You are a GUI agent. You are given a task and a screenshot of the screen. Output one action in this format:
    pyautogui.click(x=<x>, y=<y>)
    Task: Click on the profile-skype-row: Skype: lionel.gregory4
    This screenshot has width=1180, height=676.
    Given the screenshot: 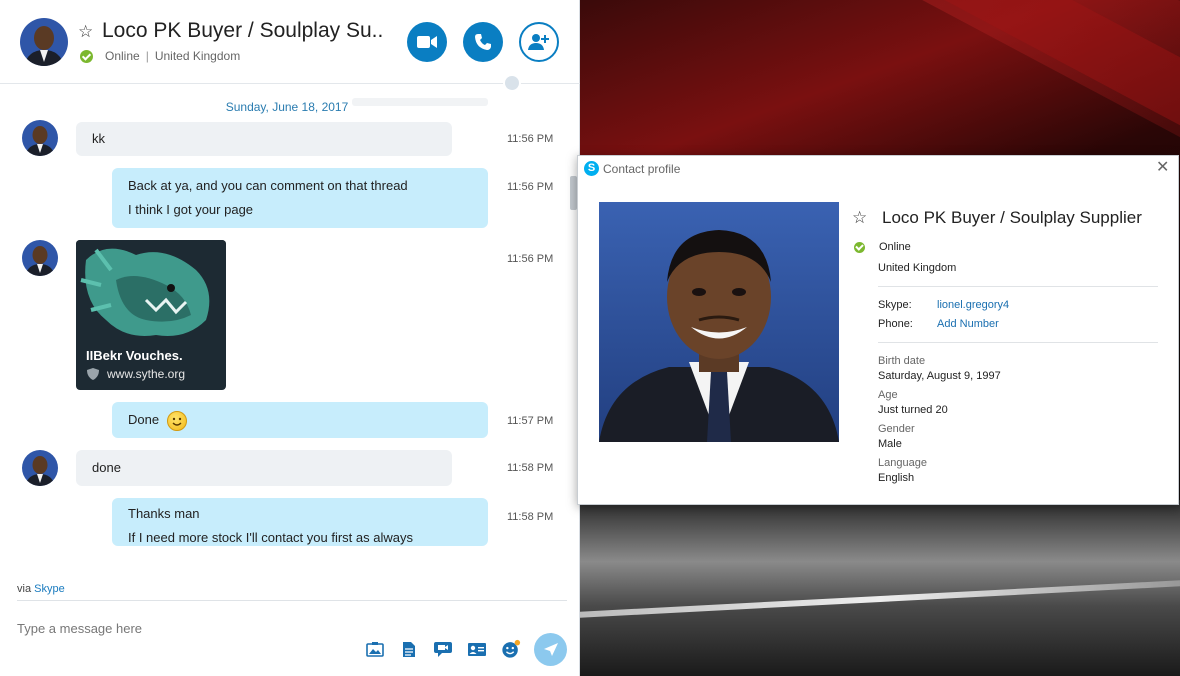 What is the action you would take?
    pyautogui.click(x=943, y=305)
    